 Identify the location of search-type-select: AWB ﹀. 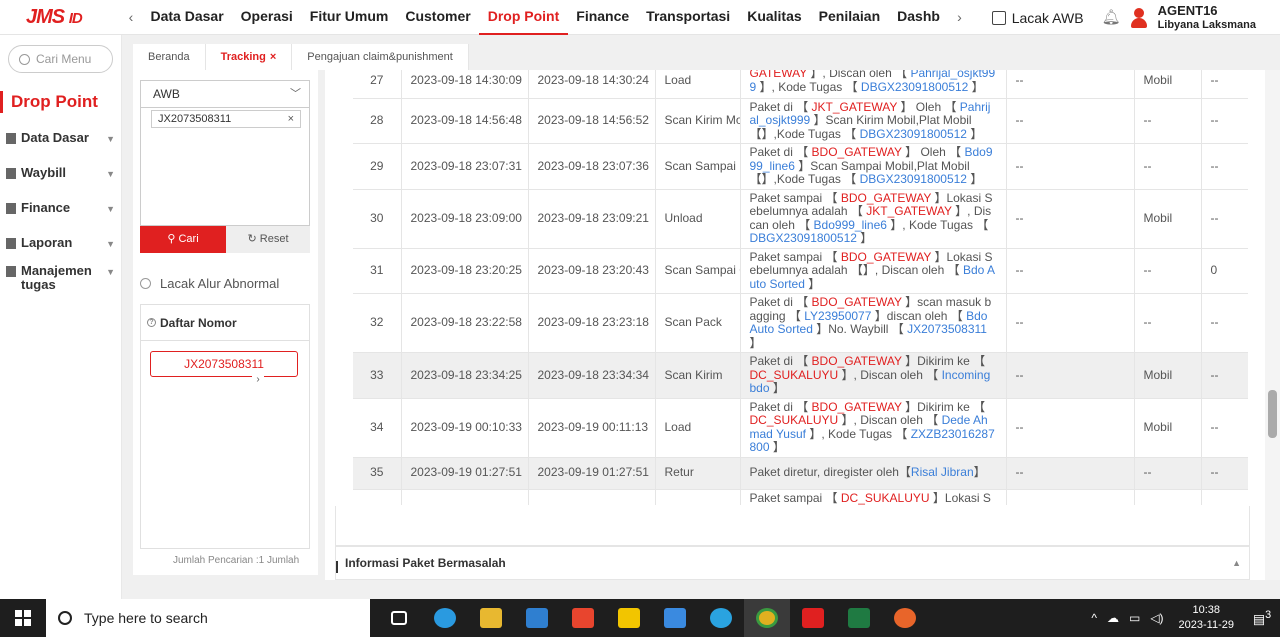
(225, 94).